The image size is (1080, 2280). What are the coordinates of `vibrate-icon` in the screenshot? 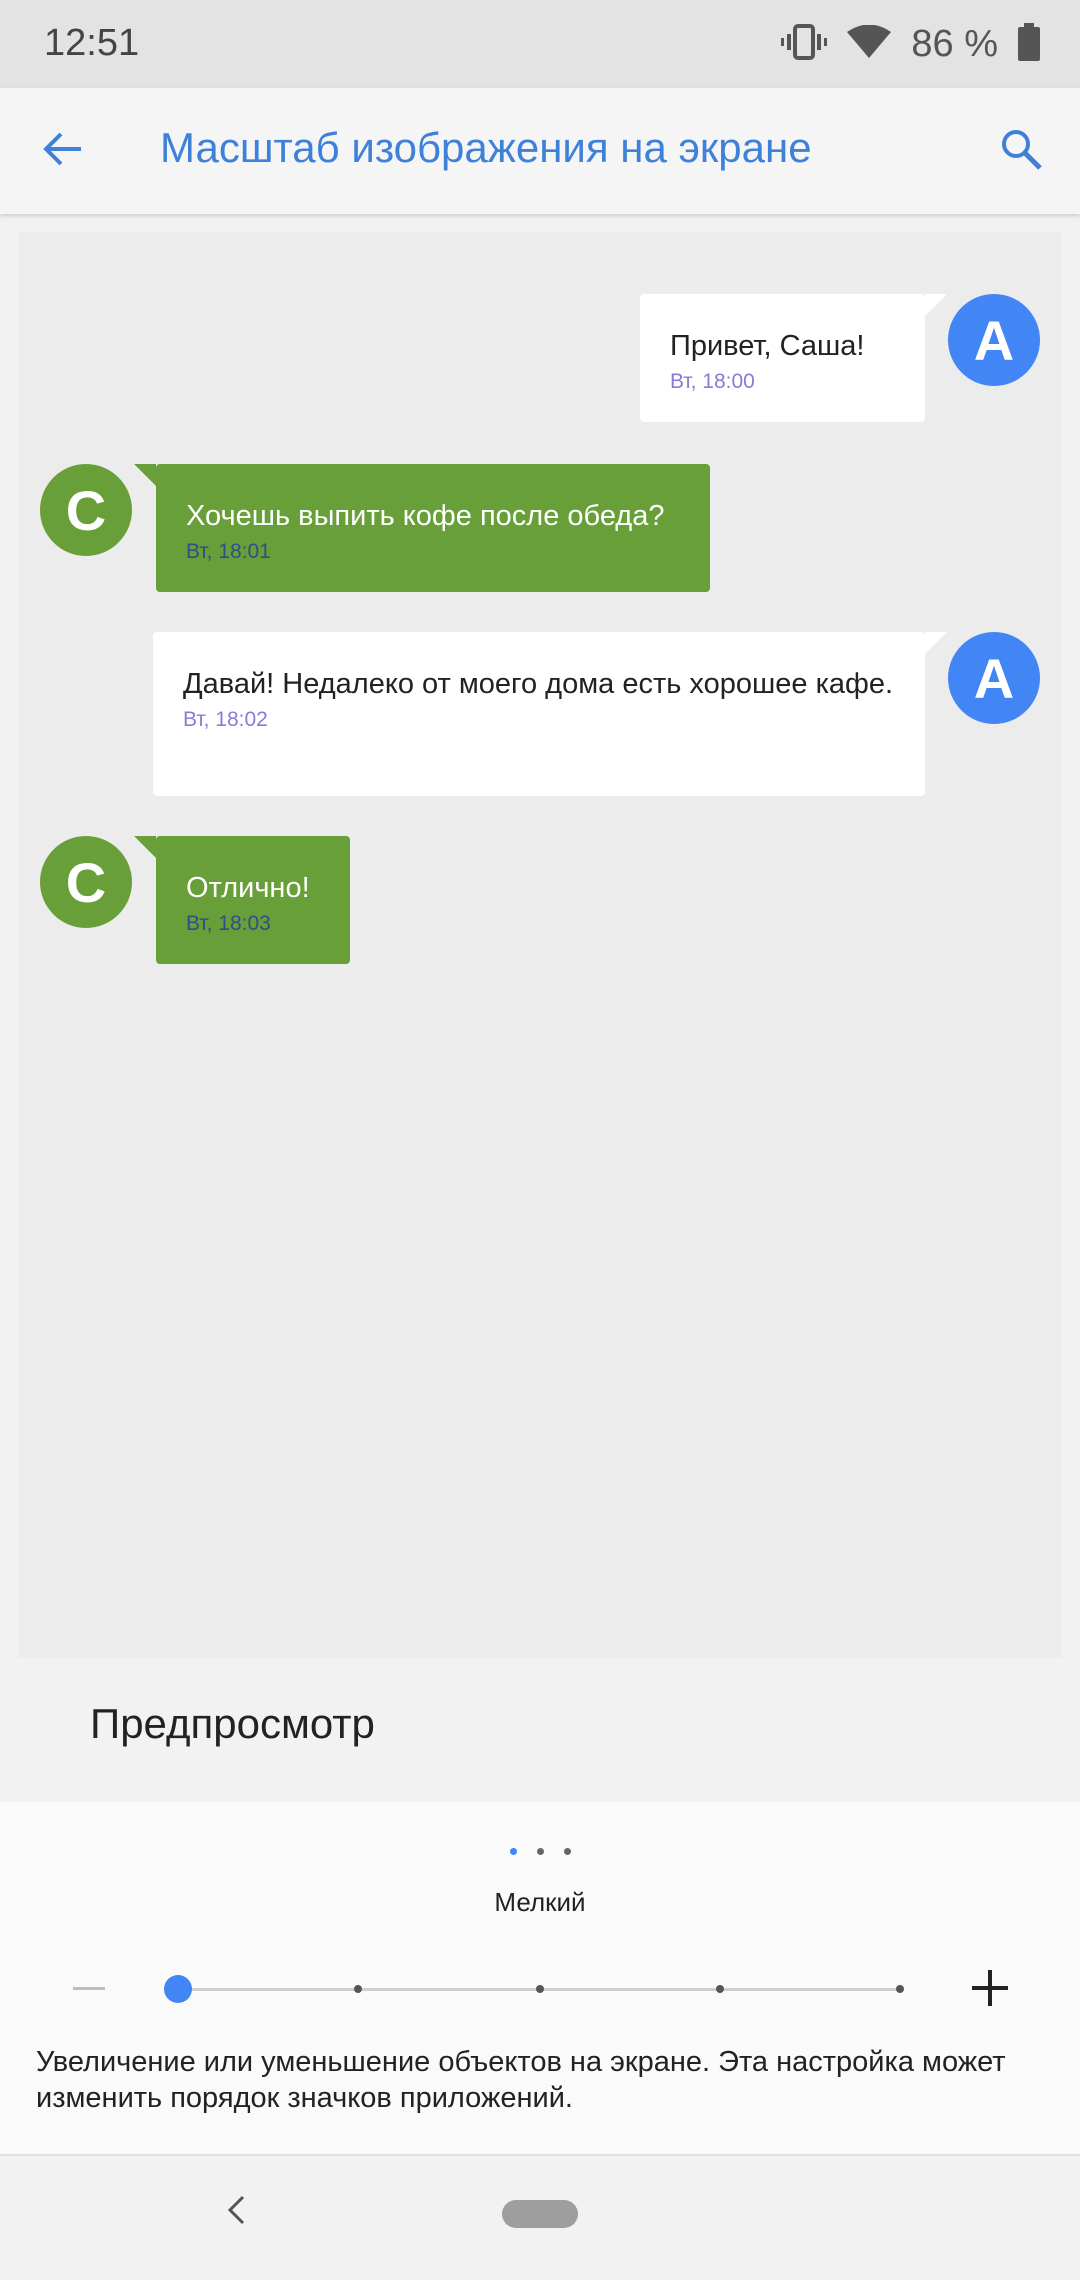 It's located at (804, 44).